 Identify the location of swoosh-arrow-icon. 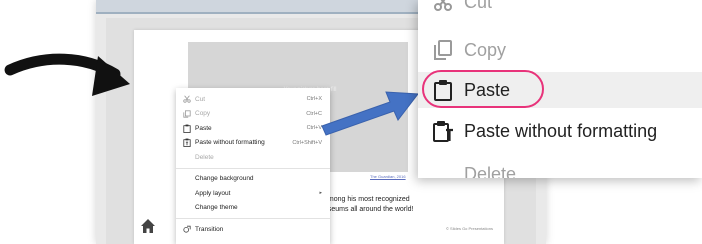
(67, 74).